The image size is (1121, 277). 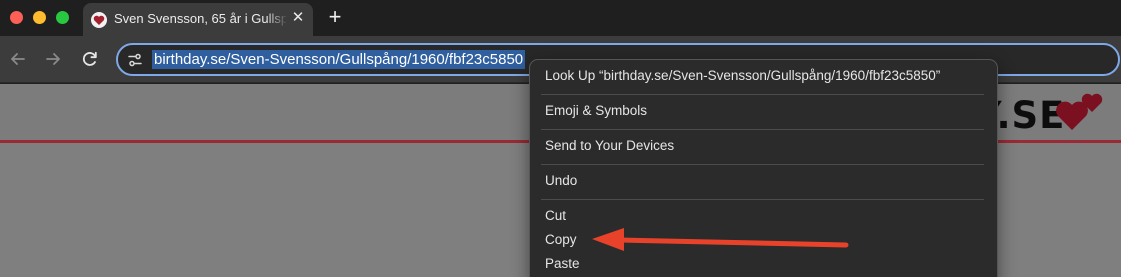 I want to click on menu-item-emoji-symbols: Emoji & Symbols, so click(x=596, y=111).